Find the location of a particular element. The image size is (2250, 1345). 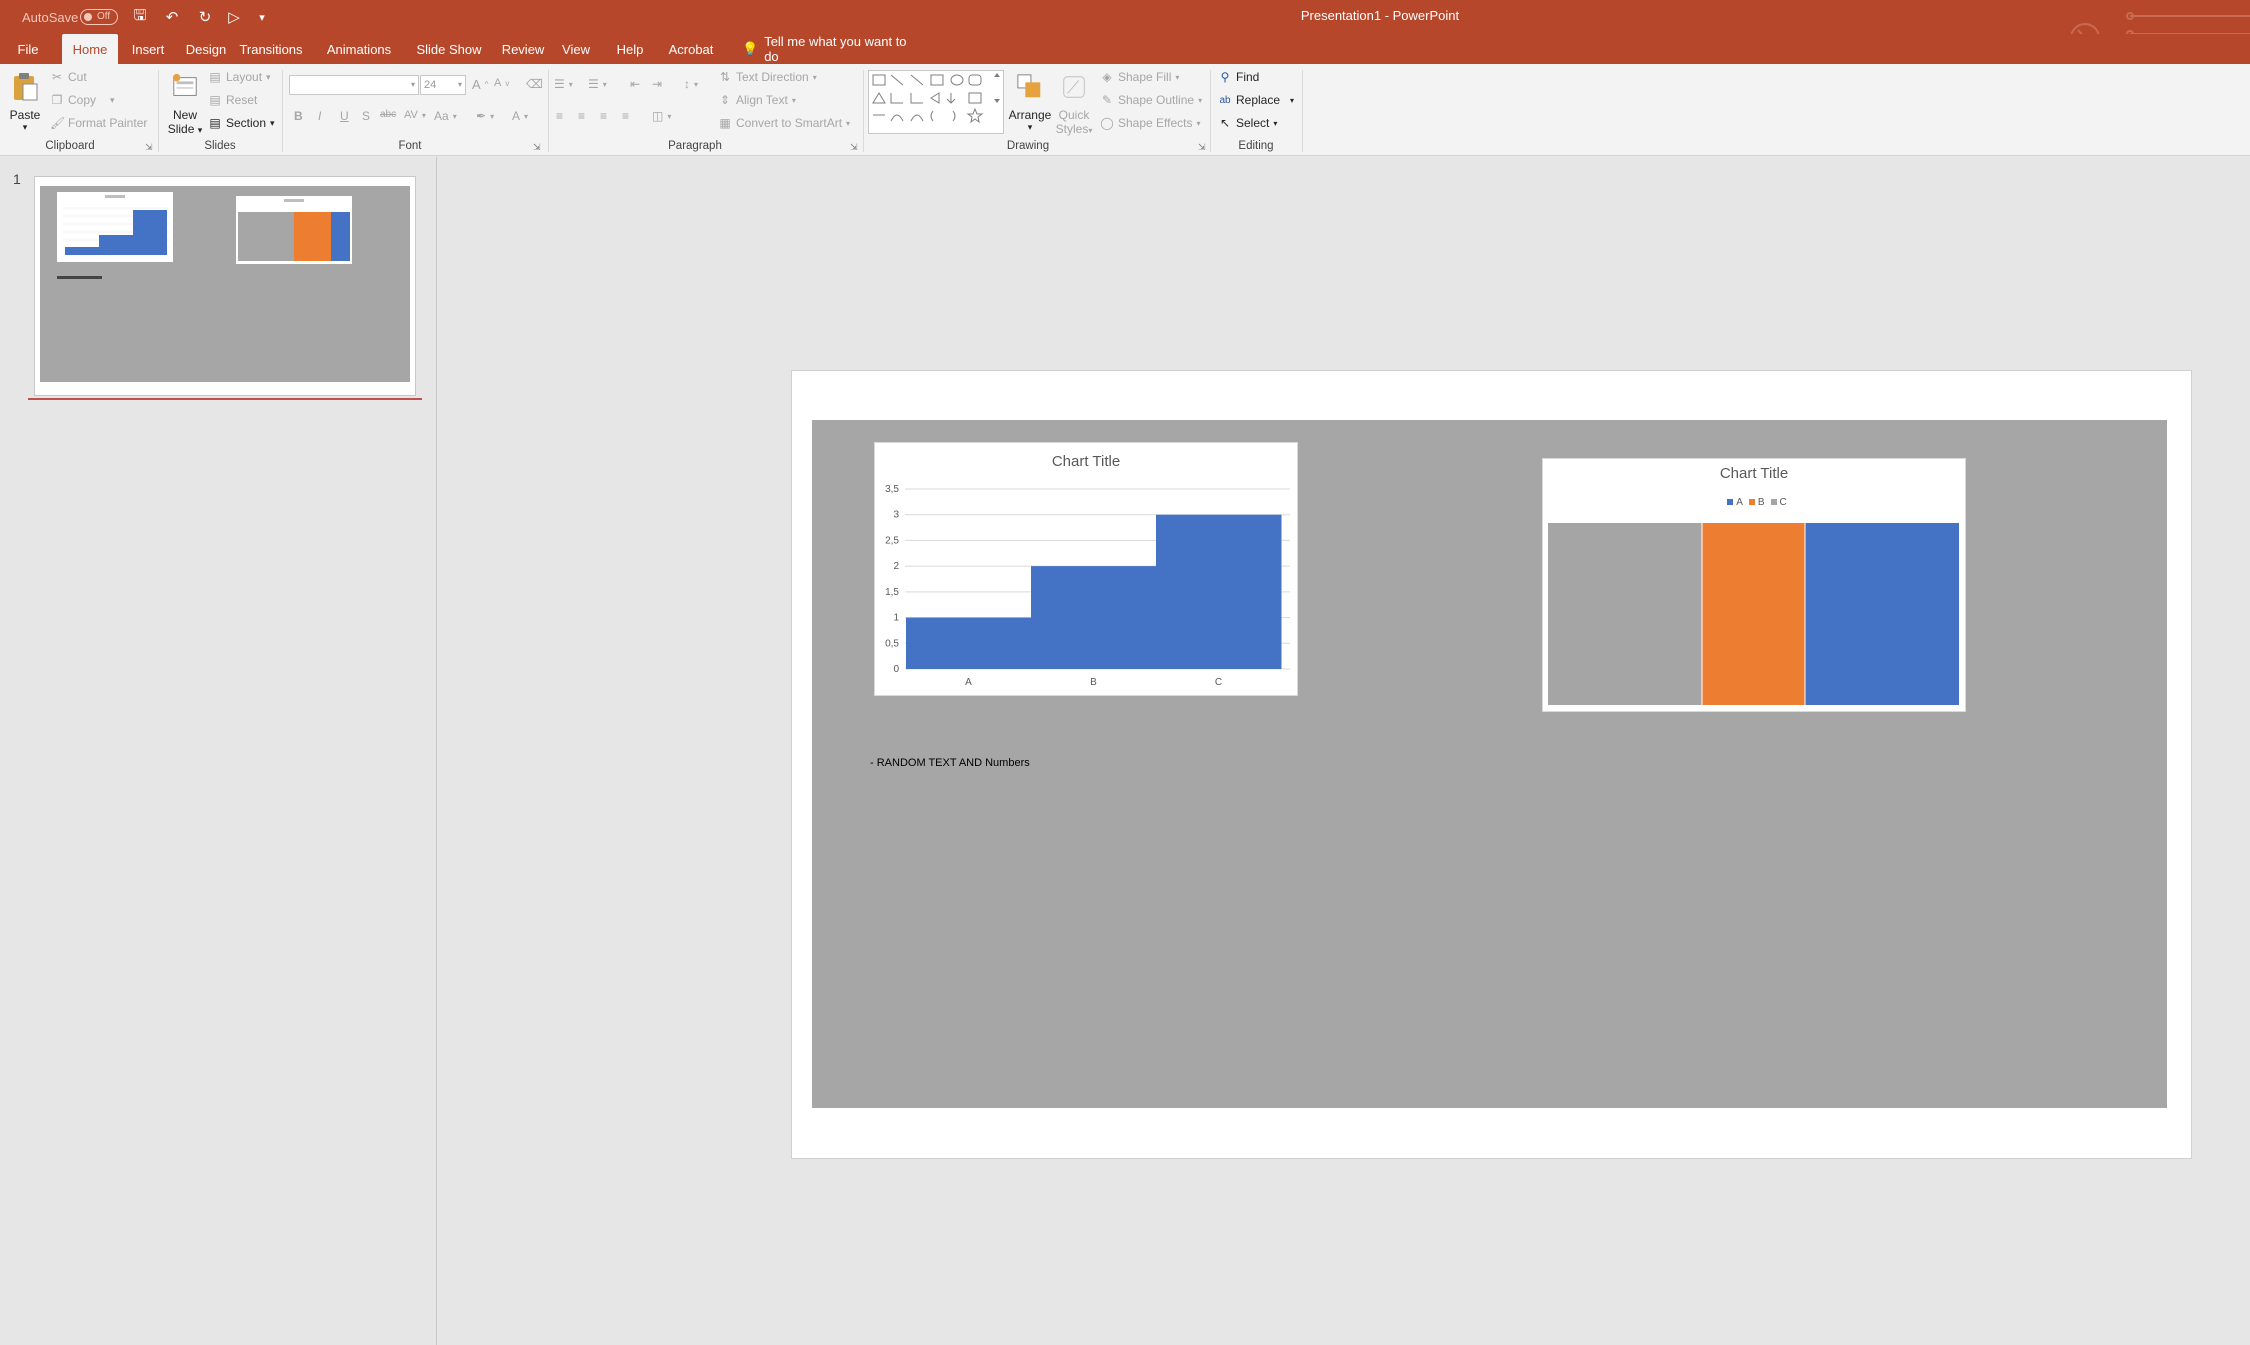

slide-text-box: - RANDOM TEXT AND Numbers is located at coordinates (950, 763).